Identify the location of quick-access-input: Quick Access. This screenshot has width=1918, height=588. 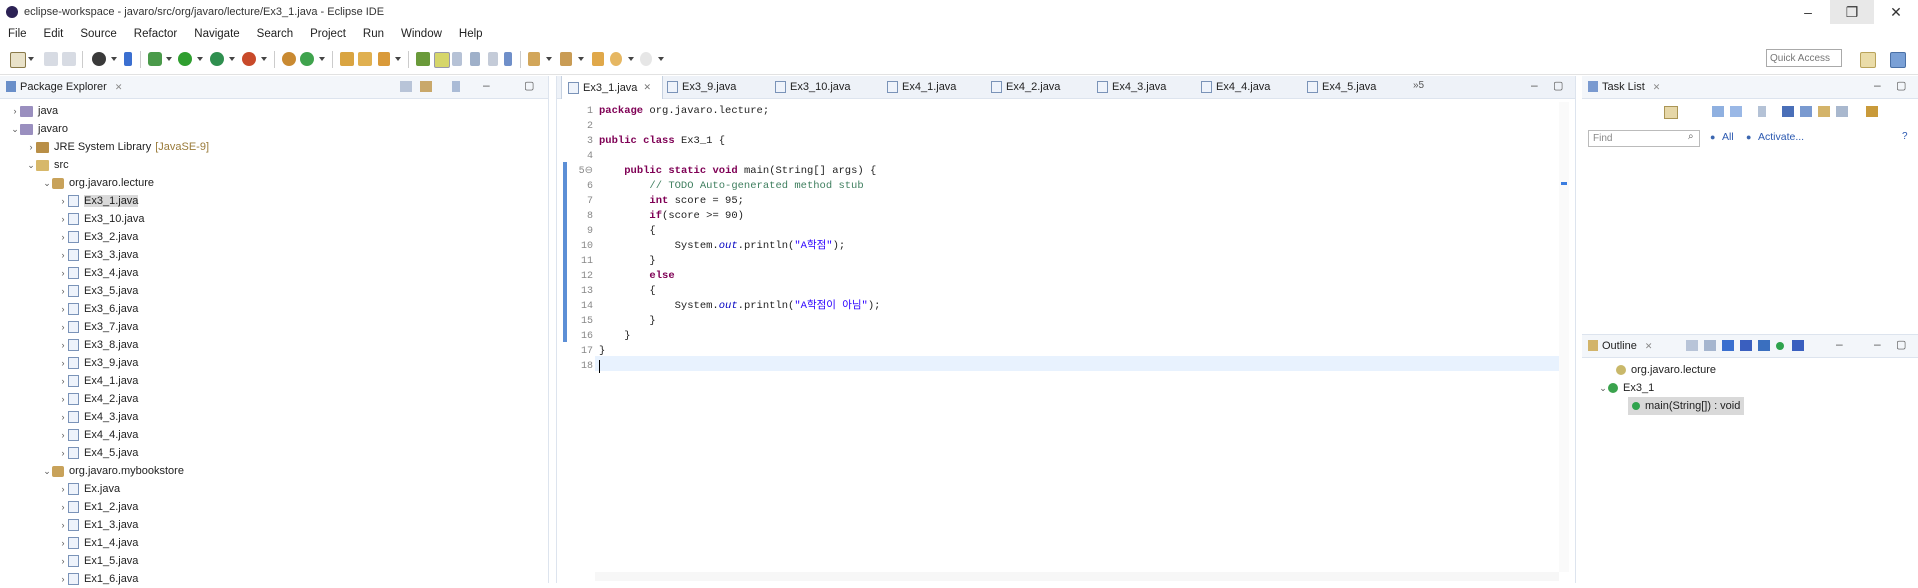
(1804, 58).